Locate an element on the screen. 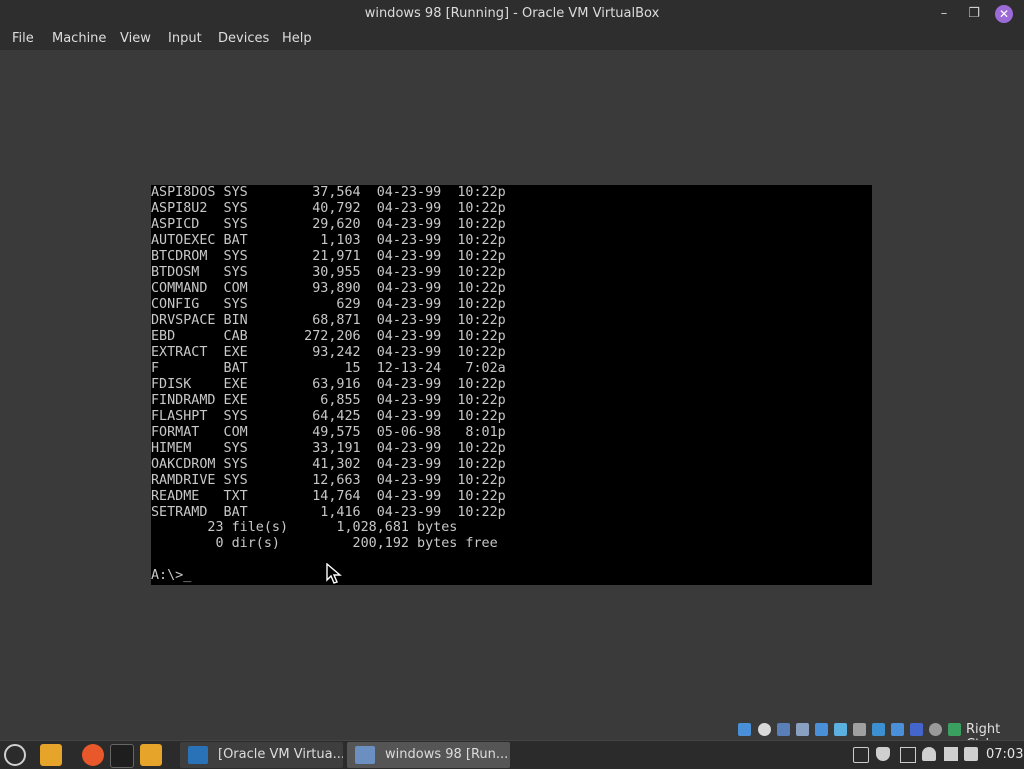  volume-icon is located at coordinates (971, 754).